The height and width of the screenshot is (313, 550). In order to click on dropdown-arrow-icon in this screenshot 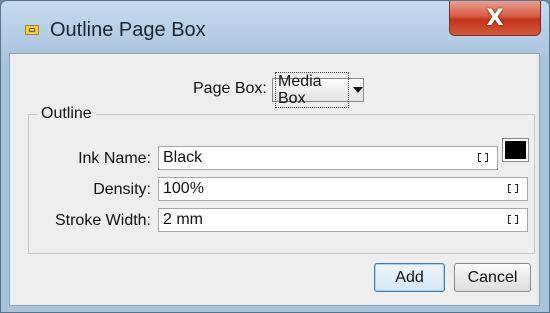, I will do `click(358, 90)`.